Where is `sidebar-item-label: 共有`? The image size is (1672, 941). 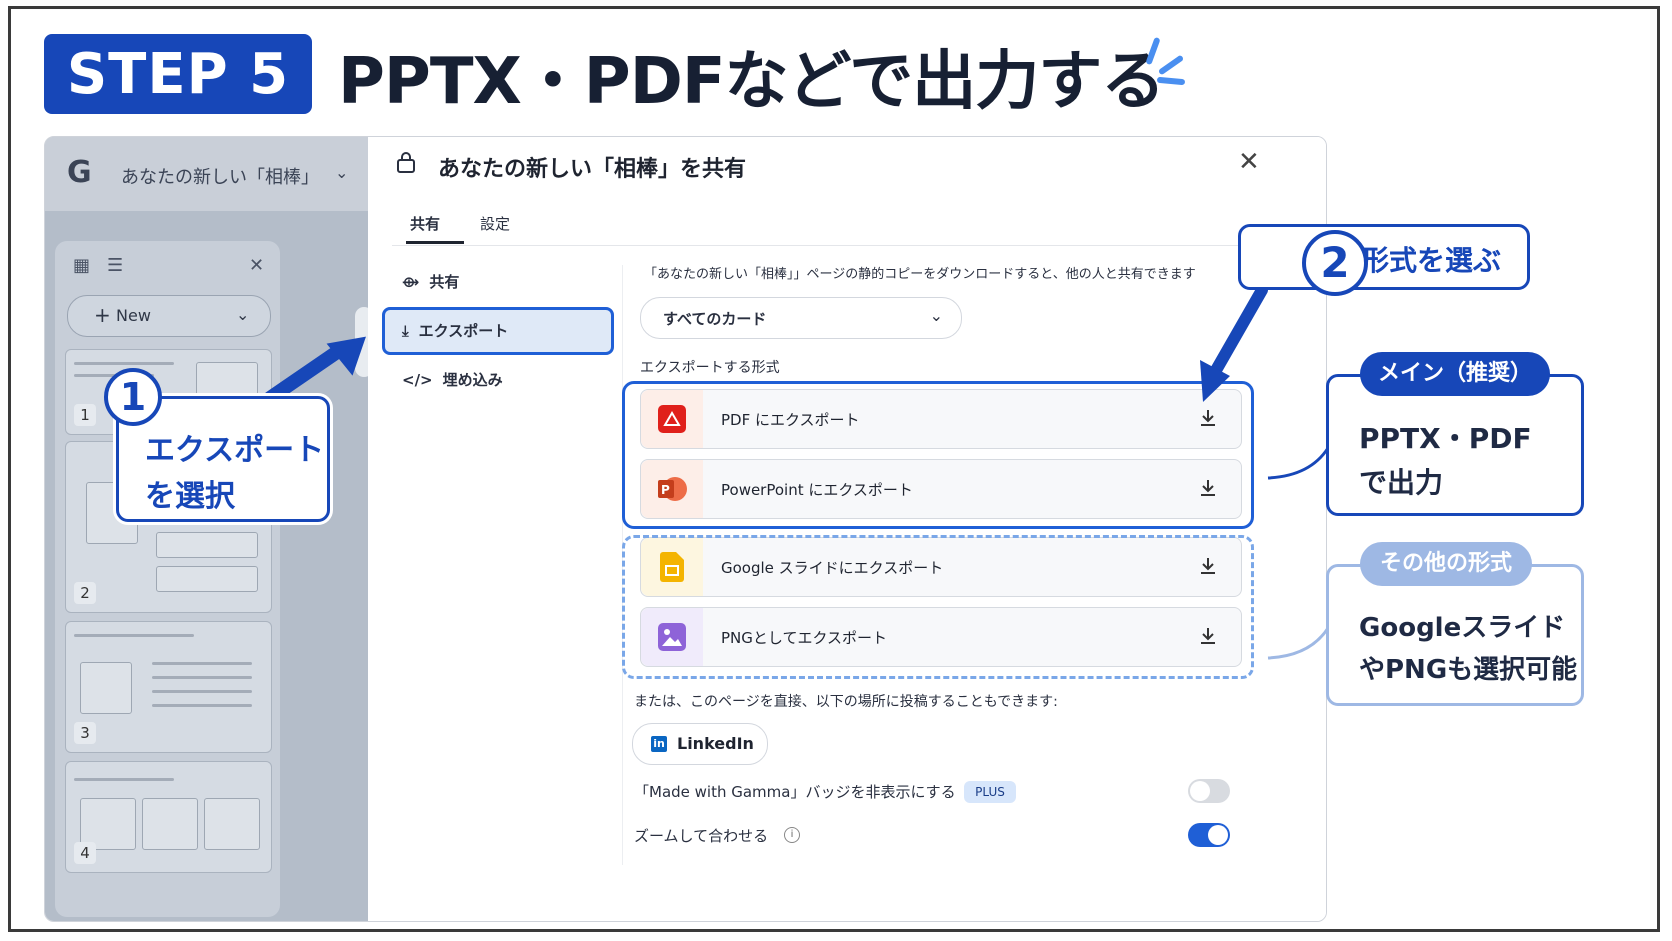 sidebar-item-label: 共有 is located at coordinates (444, 282).